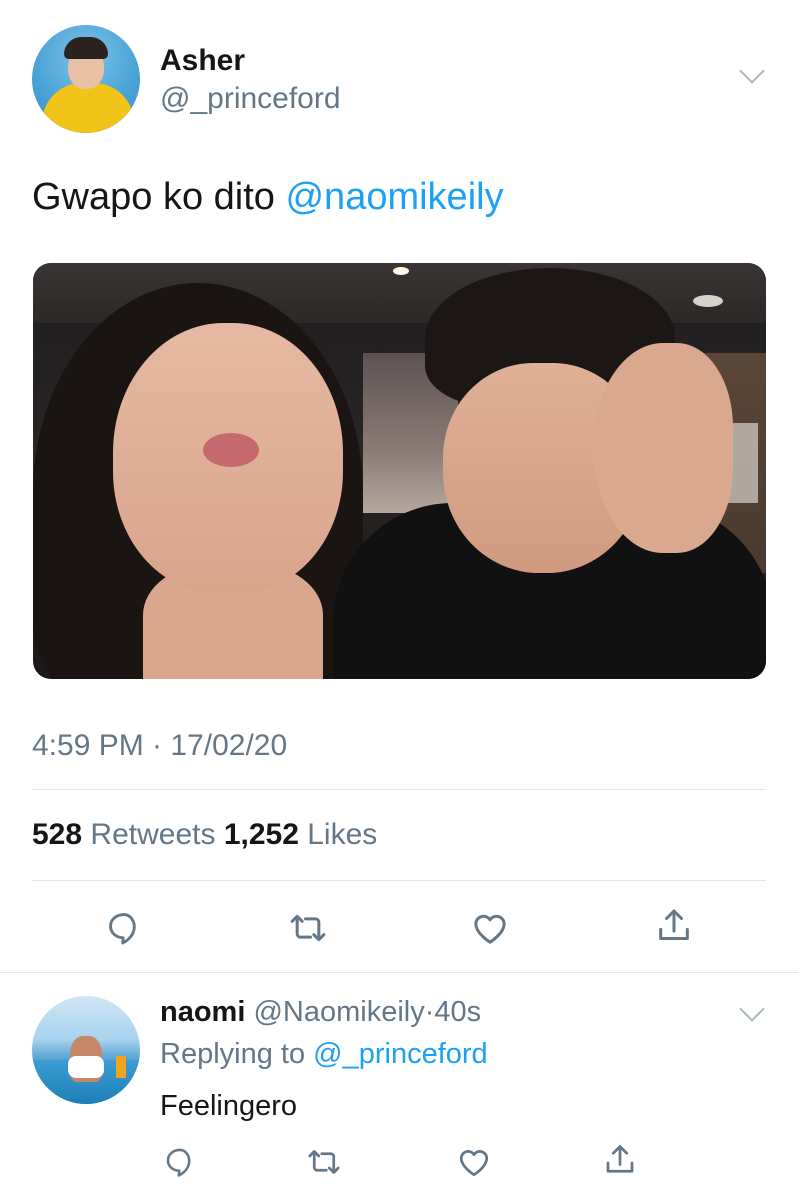 The width and height of the screenshot is (798, 1200). Describe the element at coordinates (342, 834) in the screenshot. I see `likes-label: Likes` at that location.